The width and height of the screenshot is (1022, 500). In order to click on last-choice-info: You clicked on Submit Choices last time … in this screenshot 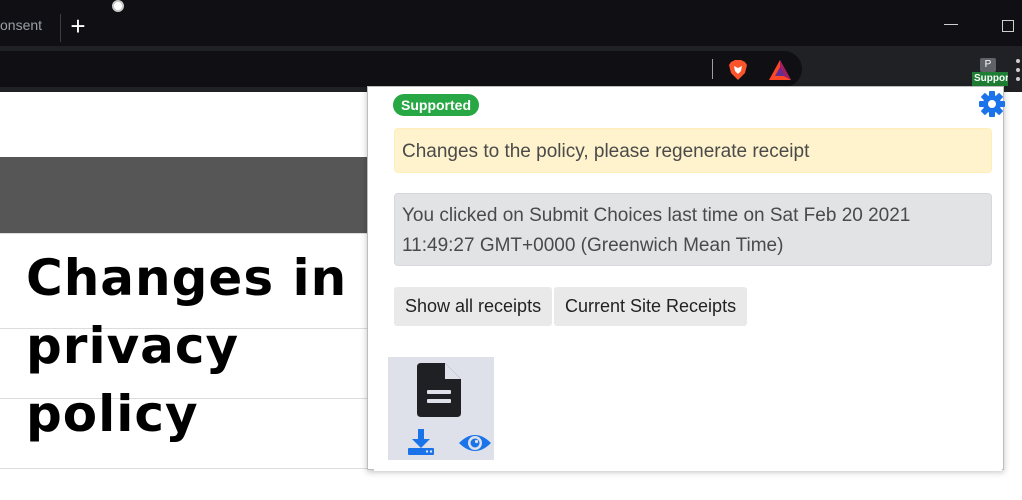, I will do `click(693, 229)`.